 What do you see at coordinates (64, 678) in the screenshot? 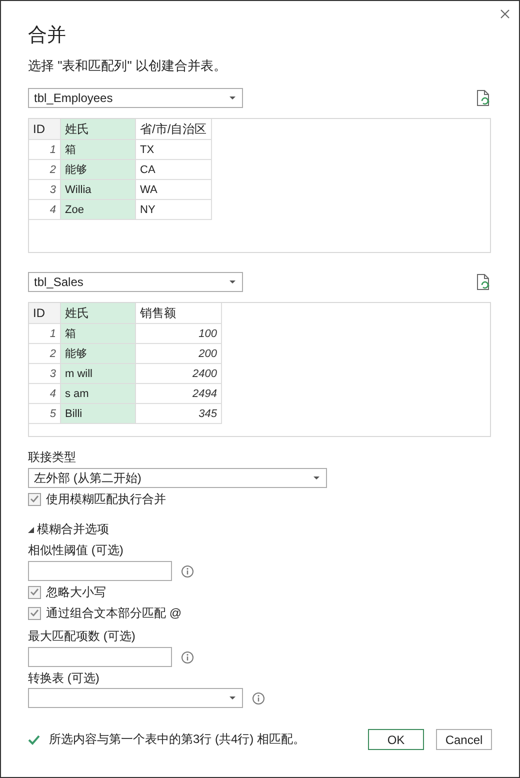
I see `field-label: 转换表 (可选)` at bounding box center [64, 678].